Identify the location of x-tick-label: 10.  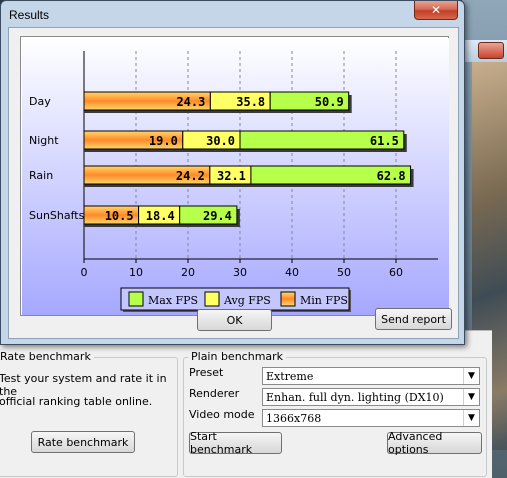
(136, 272).